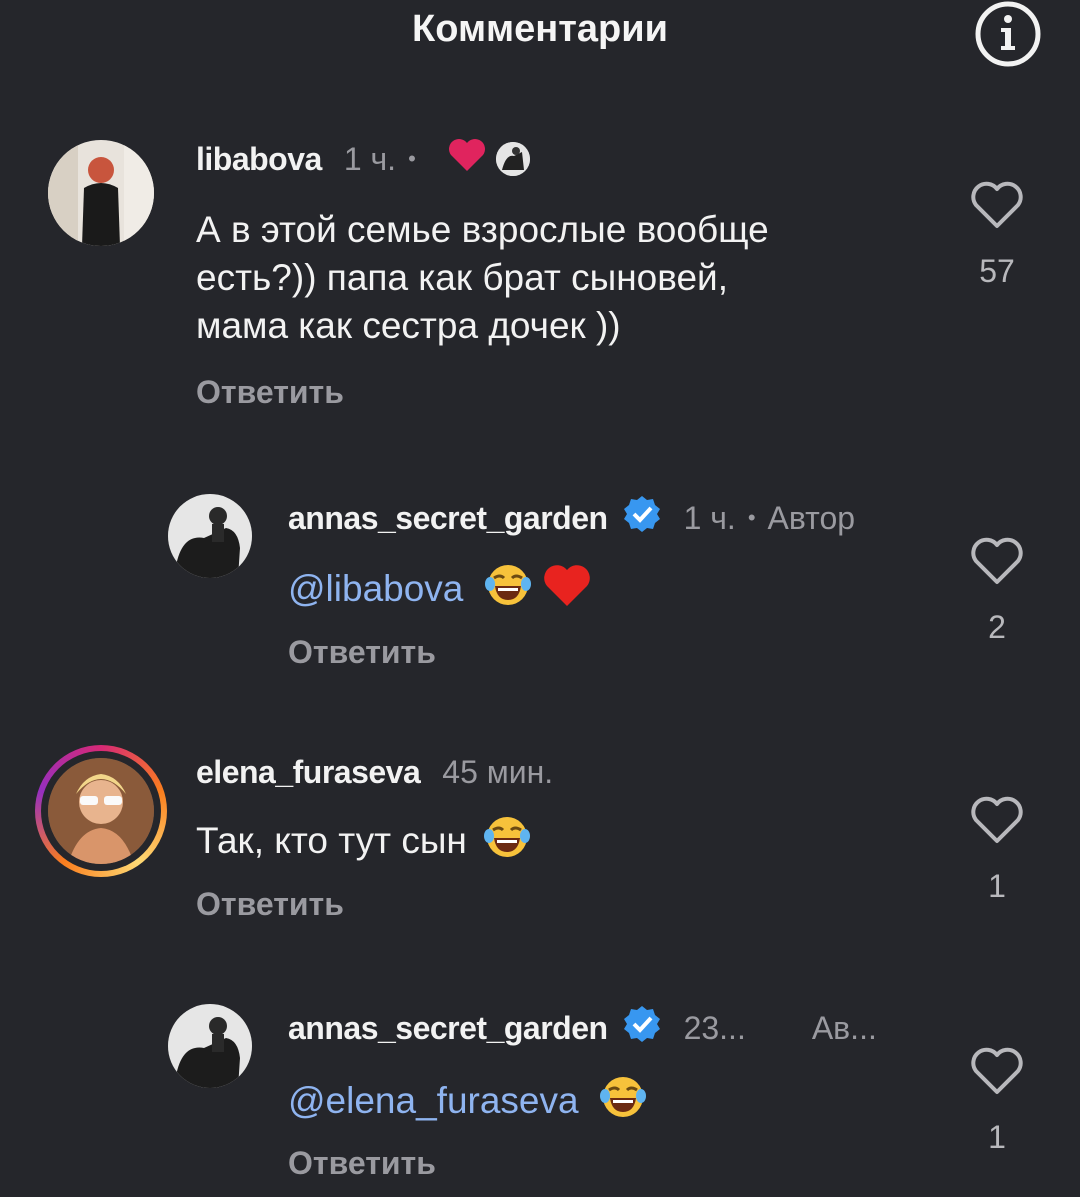 The height and width of the screenshot is (1197, 1080). I want to click on comment-text: @libabova, so click(440, 591).